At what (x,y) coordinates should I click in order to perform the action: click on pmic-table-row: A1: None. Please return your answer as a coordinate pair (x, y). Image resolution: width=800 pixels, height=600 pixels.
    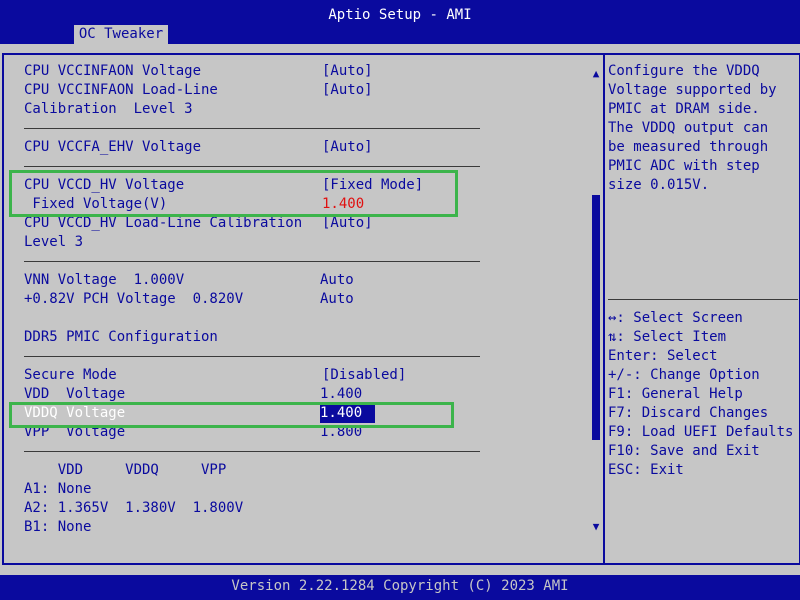
    Looking at the image, I should click on (58, 489).